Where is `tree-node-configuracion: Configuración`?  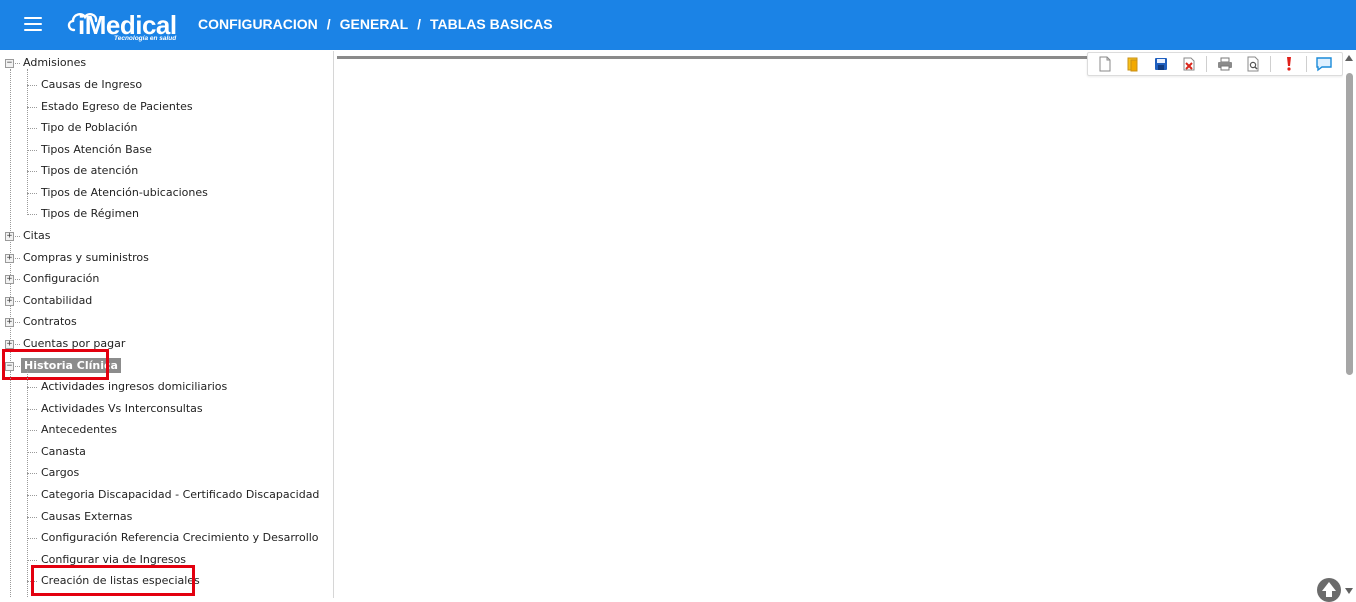 tree-node-configuracion: Configuración is located at coordinates (61, 279).